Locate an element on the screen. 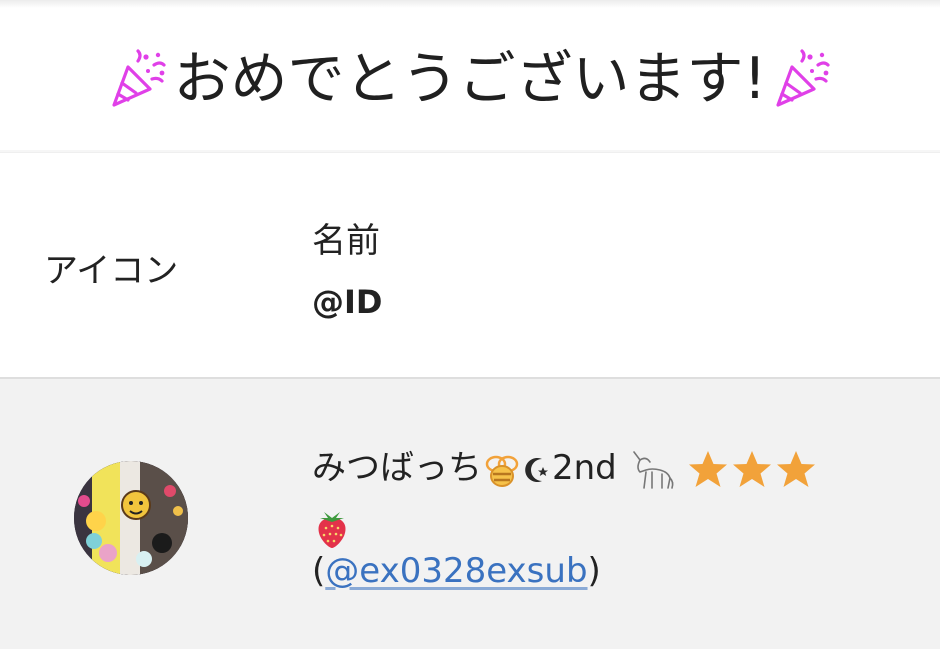  title-wrap: おめでとうございます! is located at coordinates (470, 79).